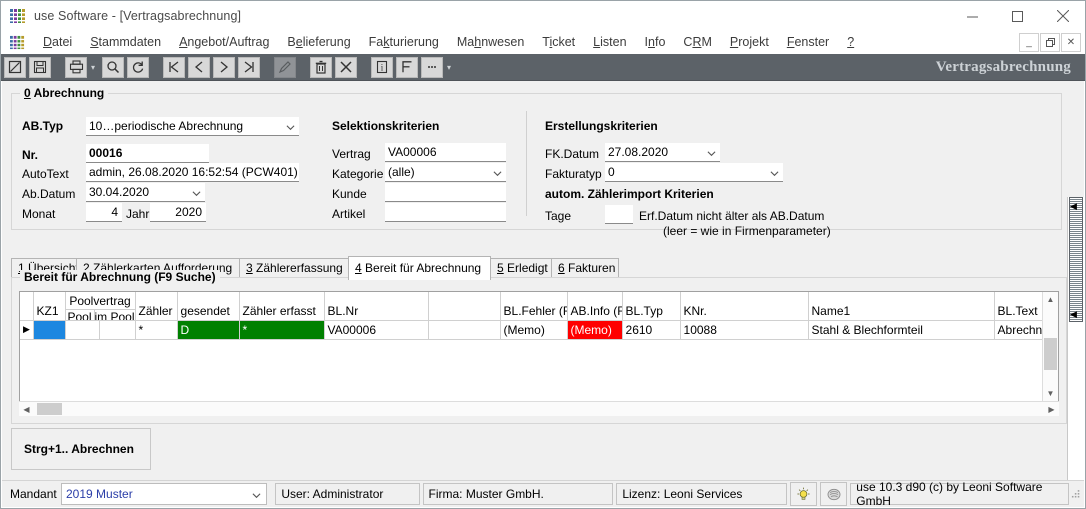  Describe the element at coordinates (651, 306) in the screenshot. I see `grid-header-bltyp: BL.Typ` at that location.